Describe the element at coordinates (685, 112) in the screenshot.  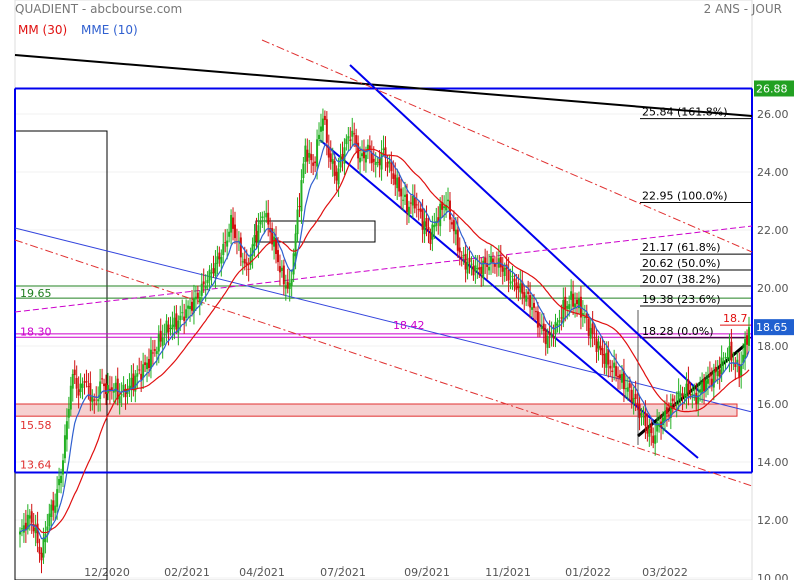
I see `fib-label: 25.84 (161.8%)` at that location.